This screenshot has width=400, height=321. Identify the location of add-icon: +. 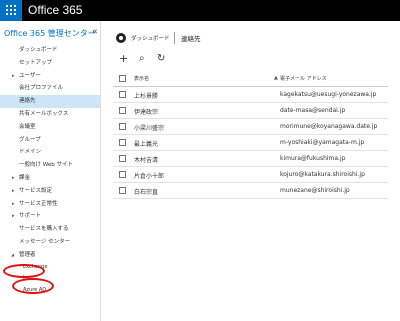
(123, 59).